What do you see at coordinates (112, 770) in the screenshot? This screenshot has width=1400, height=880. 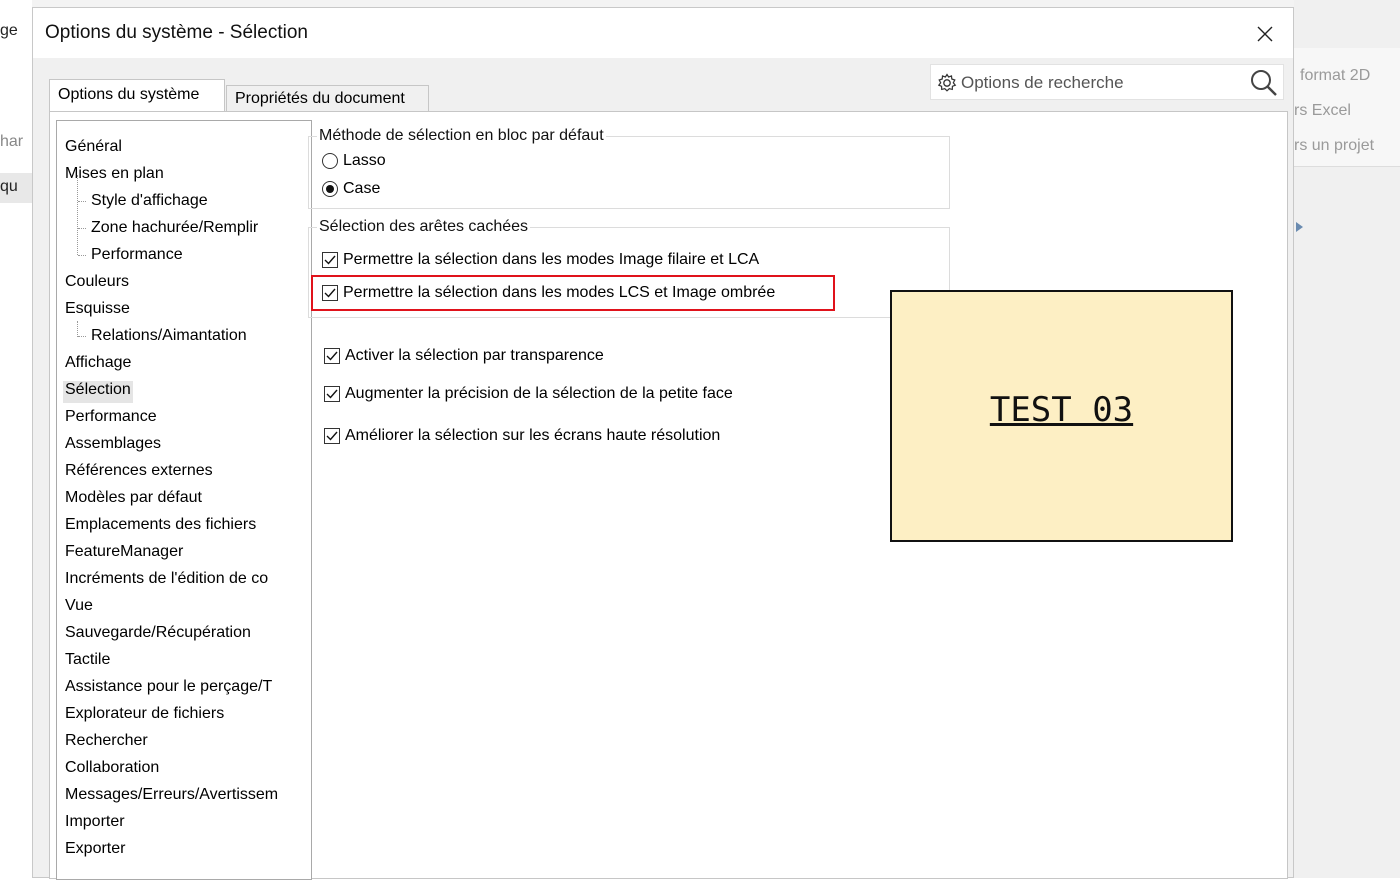 I see `tree-item-collaboration: Collaboration` at bounding box center [112, 770].